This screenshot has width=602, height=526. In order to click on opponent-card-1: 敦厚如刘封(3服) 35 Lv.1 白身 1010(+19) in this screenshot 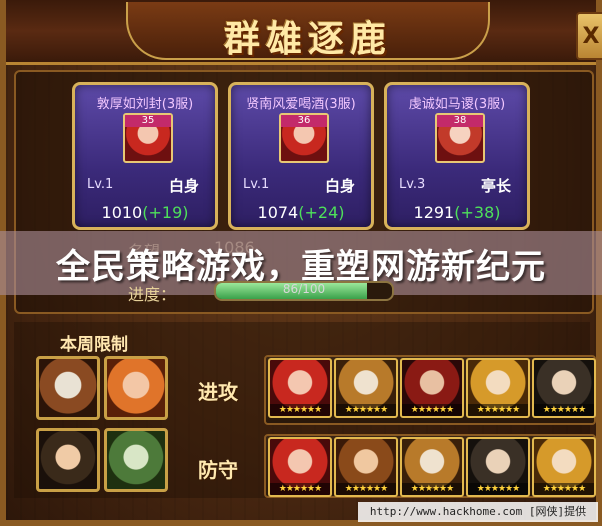, I will do `click(145, 156)`.